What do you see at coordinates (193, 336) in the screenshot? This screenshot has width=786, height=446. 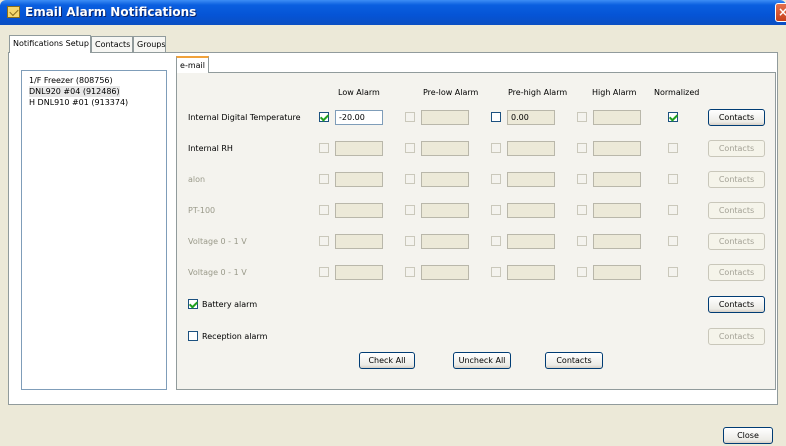 I see `reception-alarm-checkbox` at bounding box center [193, 336].